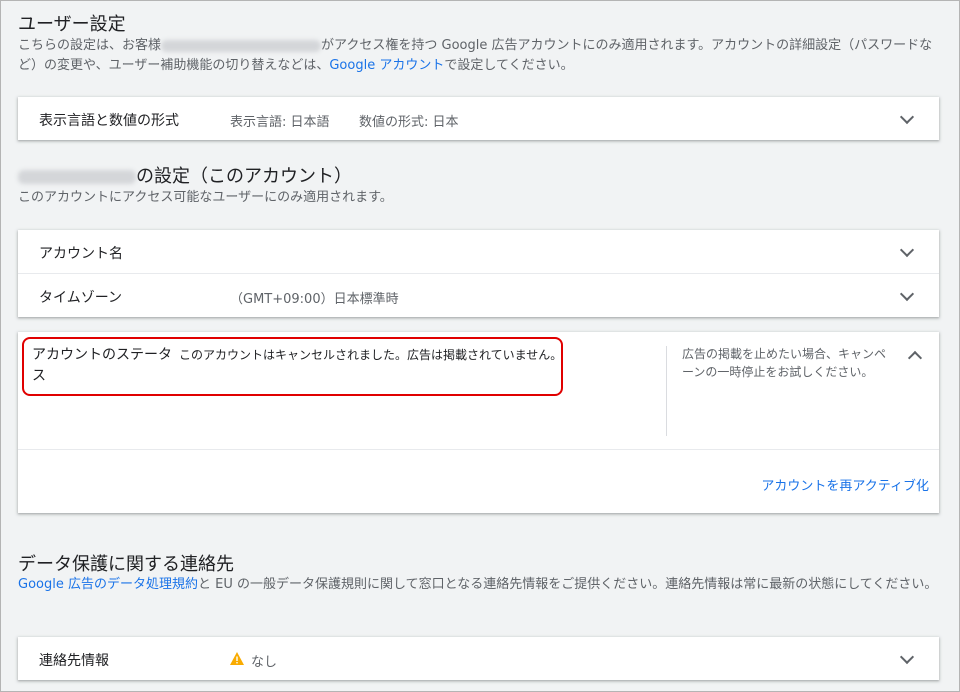  Describe the element at coordinates (81, 298) in the screenshot. I see `timezone-label: タイムゾーン` at that location.